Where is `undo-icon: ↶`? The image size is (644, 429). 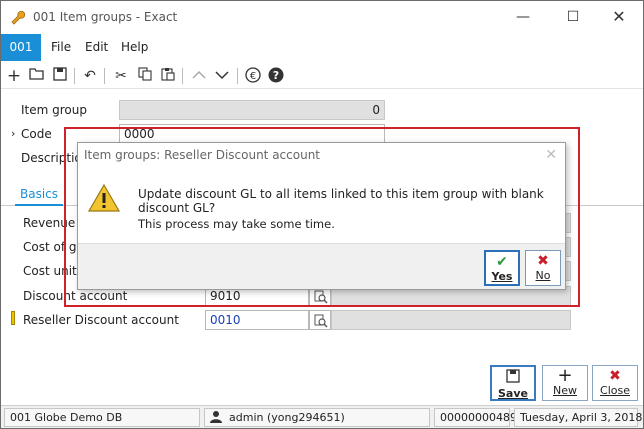
undo-icon: ↶ is located at coordinates (90, 76).